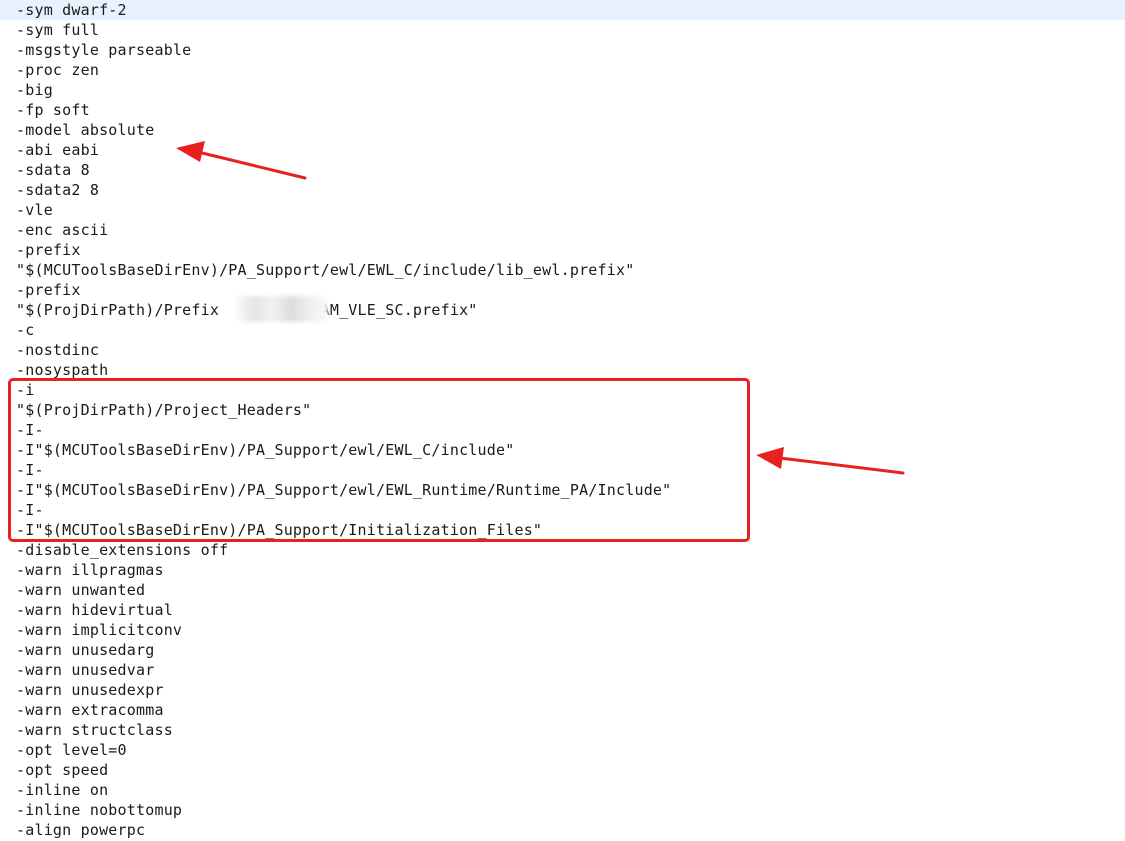 The image size is (1125, 841). What do you see at coordinates (71, 750) in the screenshot?
I see `editor-line-text: -opt level=0` at bounding box center [71, 750].